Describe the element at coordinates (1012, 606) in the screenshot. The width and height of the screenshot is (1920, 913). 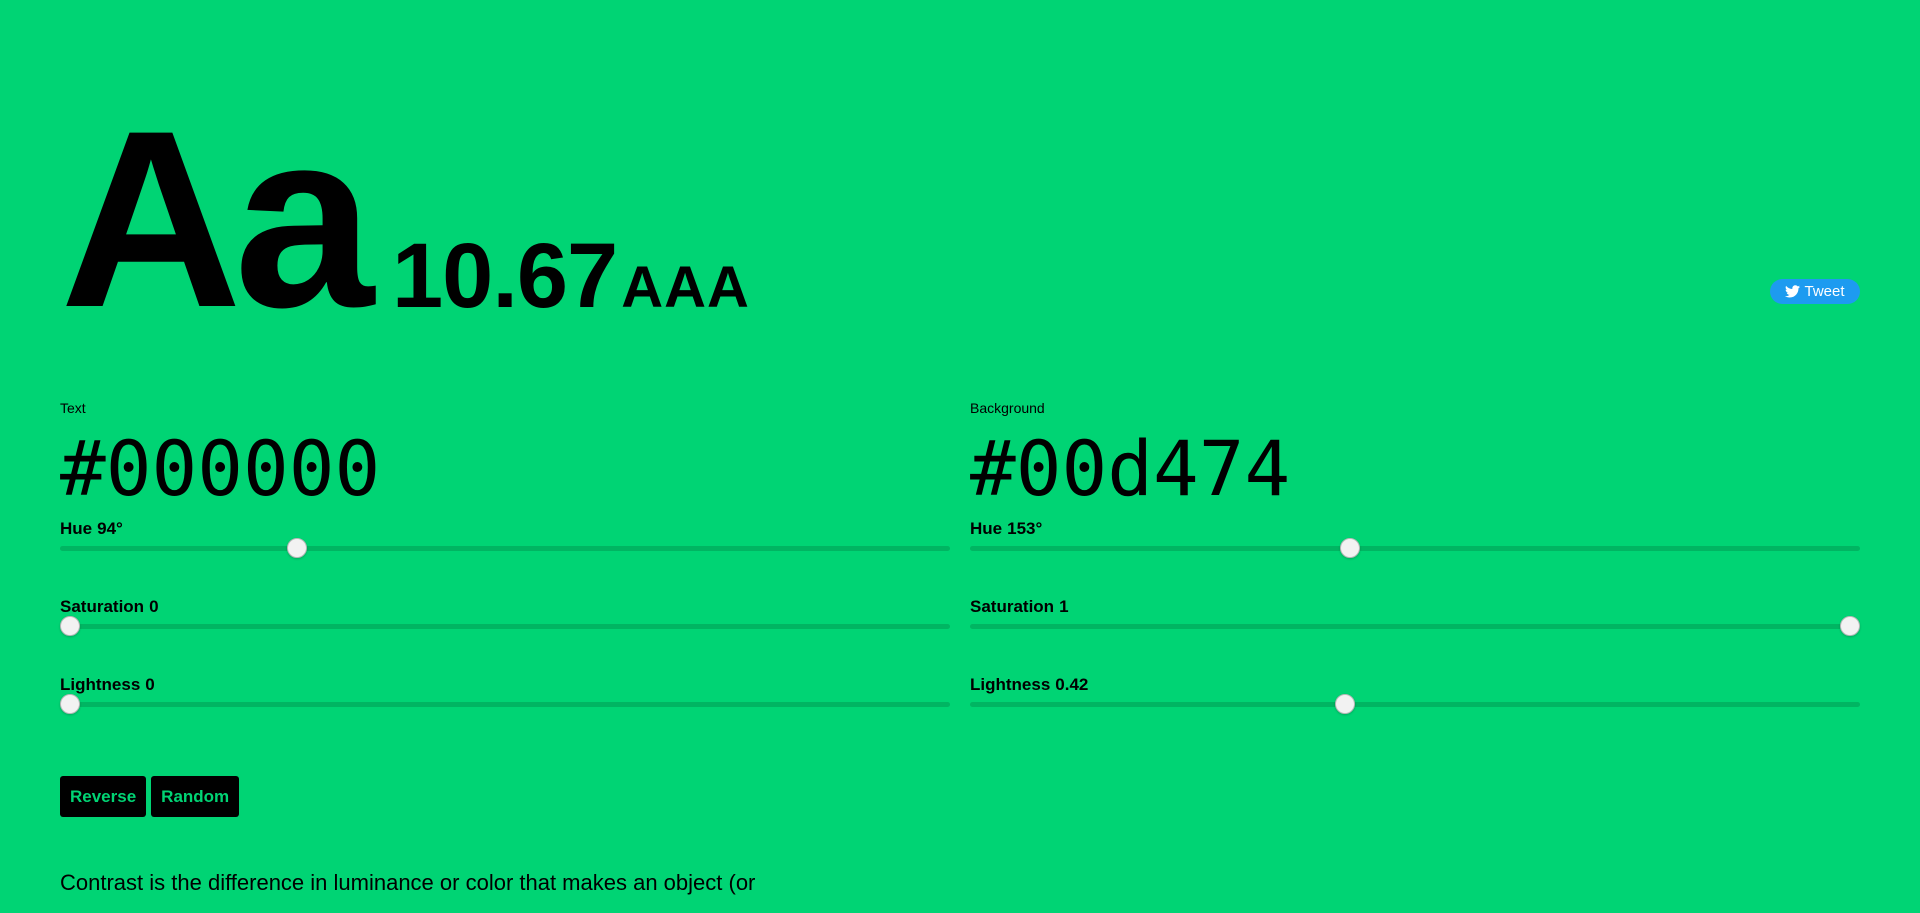
I see `background-saturation-label: Saturation` at that location.